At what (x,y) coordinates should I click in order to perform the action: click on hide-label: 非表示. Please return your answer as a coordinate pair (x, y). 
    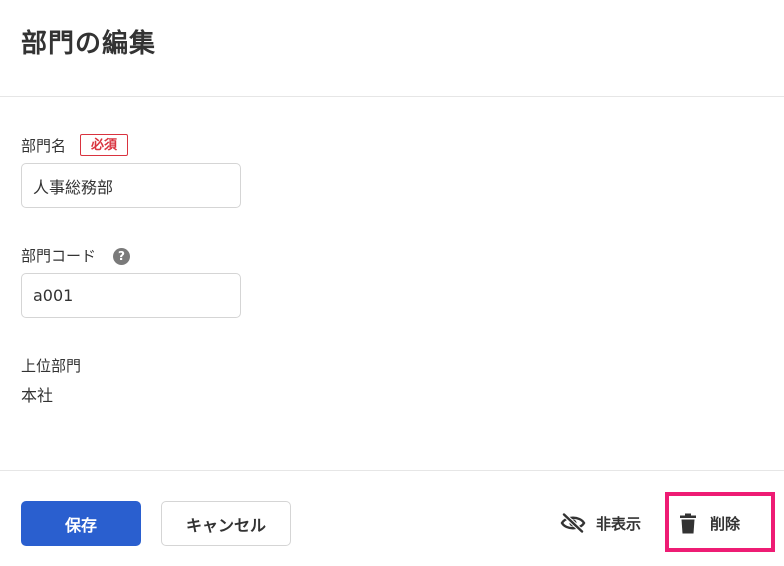
    Looking at the image, I should click on (619, 523).